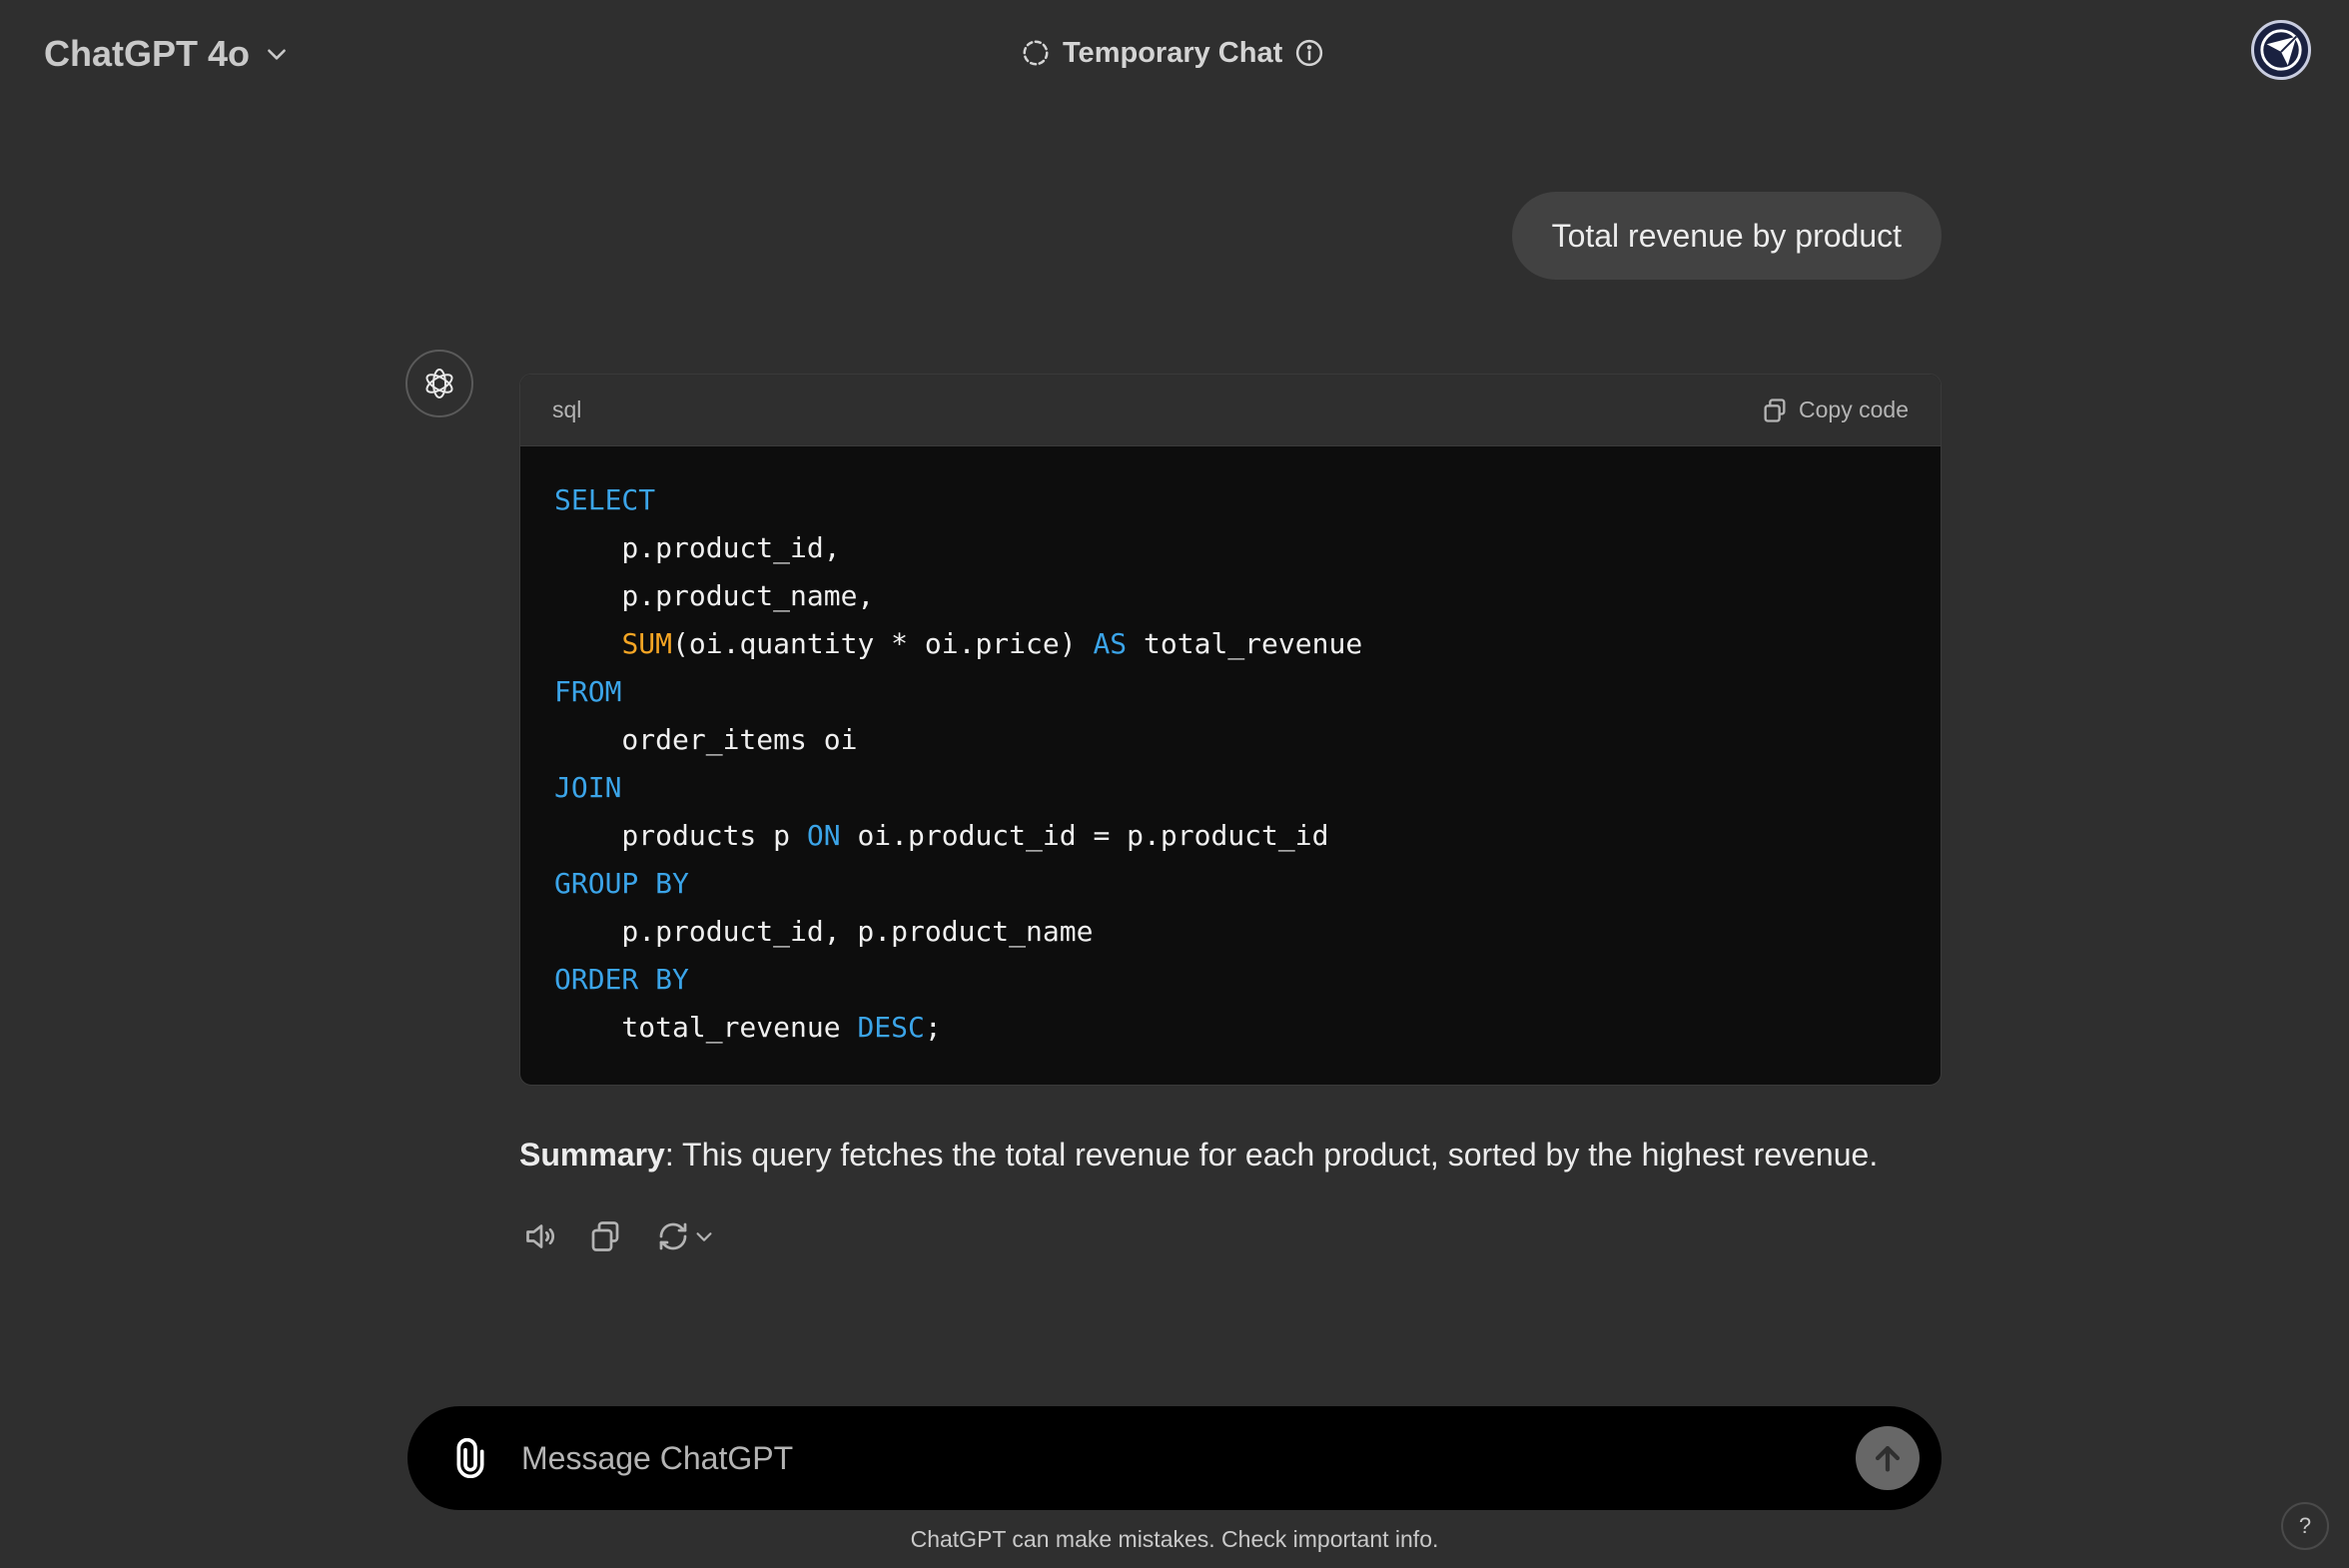 This screenshot has width=2349, height=1568. I want to click on code-text: p.product_name,, so click(714, 595).